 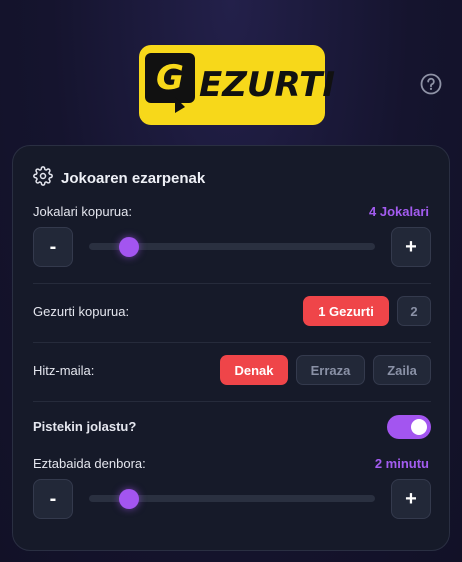 I want to click on players-value: 4 Jokalari, so click(x=399, y=211).